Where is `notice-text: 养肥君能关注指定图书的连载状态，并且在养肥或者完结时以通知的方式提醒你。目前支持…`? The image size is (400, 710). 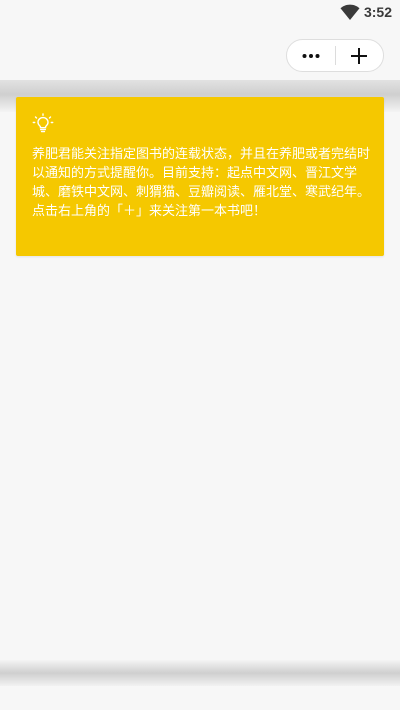
notice-text: 养肥君能关注指定图书的连载状态，并且在养肥或者完结时以通知的方式提醒你。目前支持… is located at coordinates (202, 183).